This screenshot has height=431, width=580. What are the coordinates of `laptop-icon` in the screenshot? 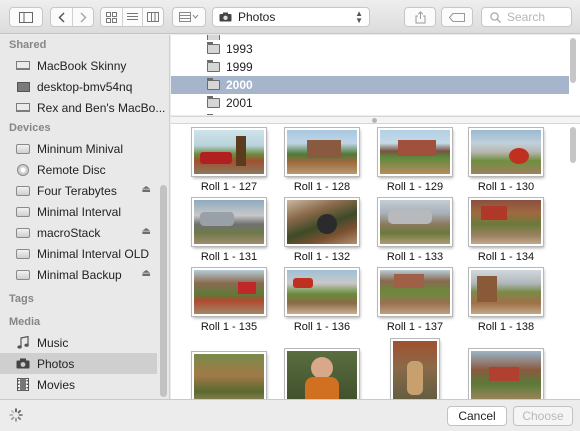 It's located at (23, 108).